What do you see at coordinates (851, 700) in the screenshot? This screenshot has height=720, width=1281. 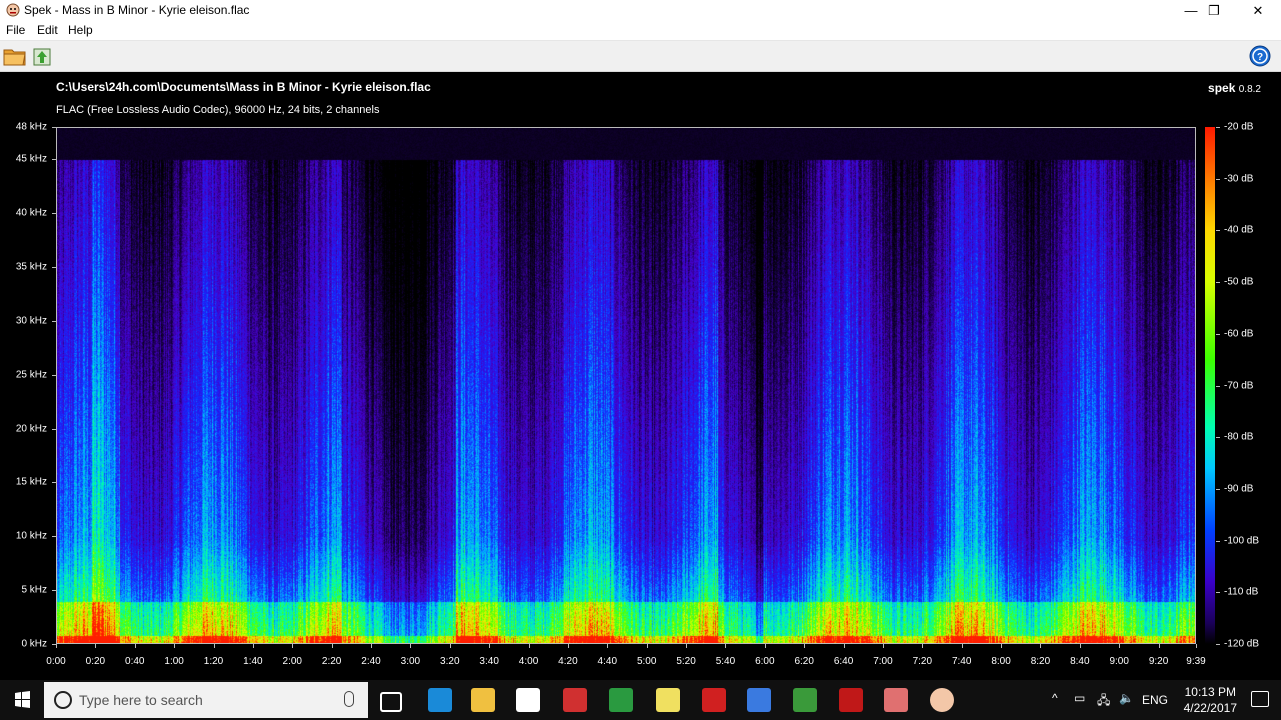 I see `app-m-icon` at bounding box center [851, 700].